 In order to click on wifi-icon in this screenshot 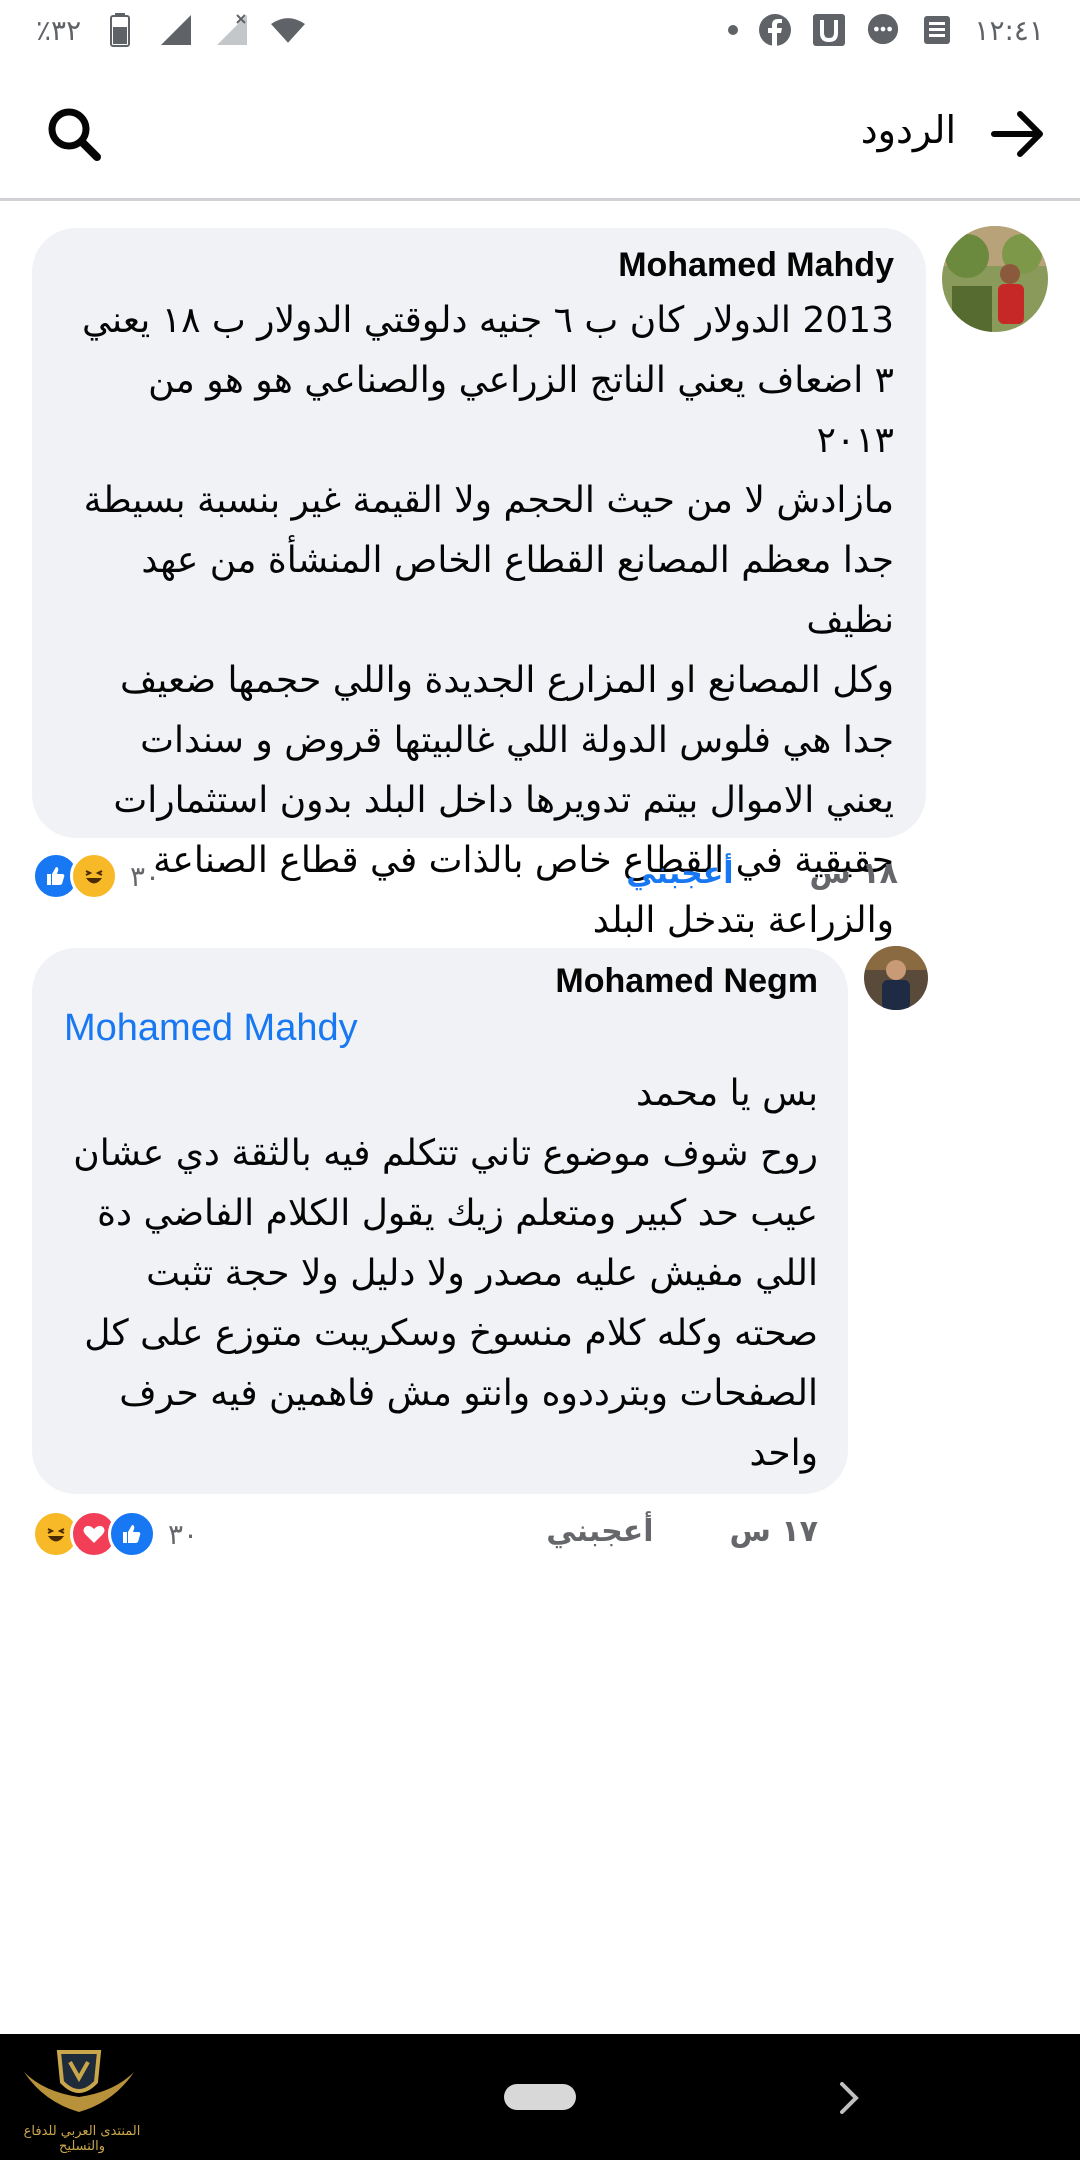, I will do `click(288, 30)`.